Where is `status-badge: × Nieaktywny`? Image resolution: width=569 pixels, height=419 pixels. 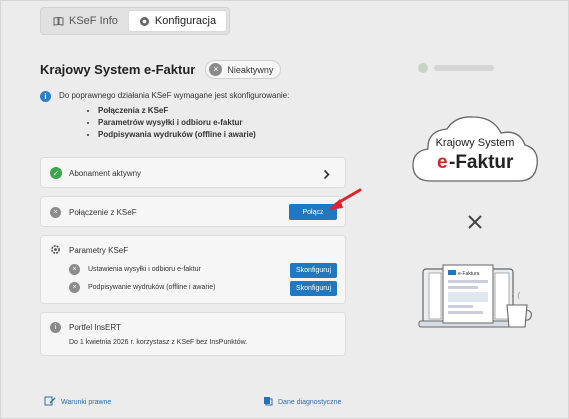 status-badge: × Nieaktywny is located at coordinates (243, 69).